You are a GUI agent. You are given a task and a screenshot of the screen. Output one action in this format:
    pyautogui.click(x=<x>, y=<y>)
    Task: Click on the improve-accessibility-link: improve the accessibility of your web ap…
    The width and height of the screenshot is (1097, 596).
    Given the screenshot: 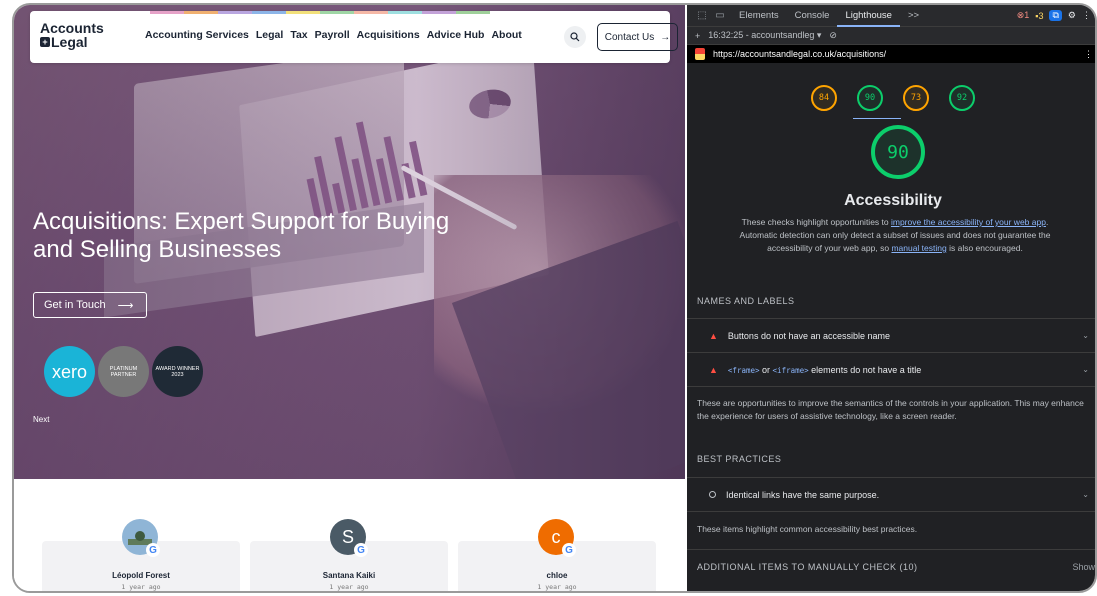 What is the action you would take?
    pyautogui.click(x=968, y=222)
    